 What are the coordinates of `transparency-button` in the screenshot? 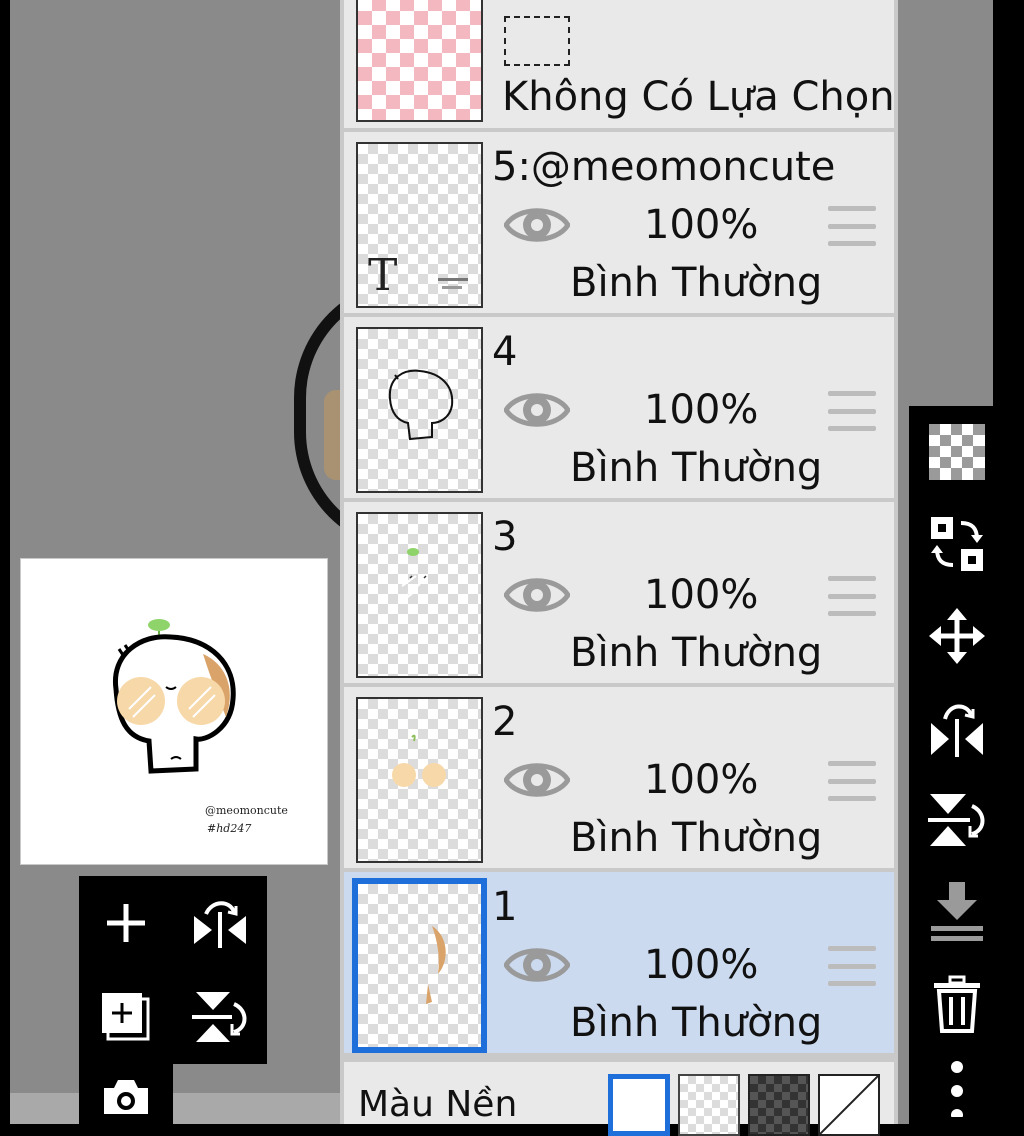 It's located at (956, 452).